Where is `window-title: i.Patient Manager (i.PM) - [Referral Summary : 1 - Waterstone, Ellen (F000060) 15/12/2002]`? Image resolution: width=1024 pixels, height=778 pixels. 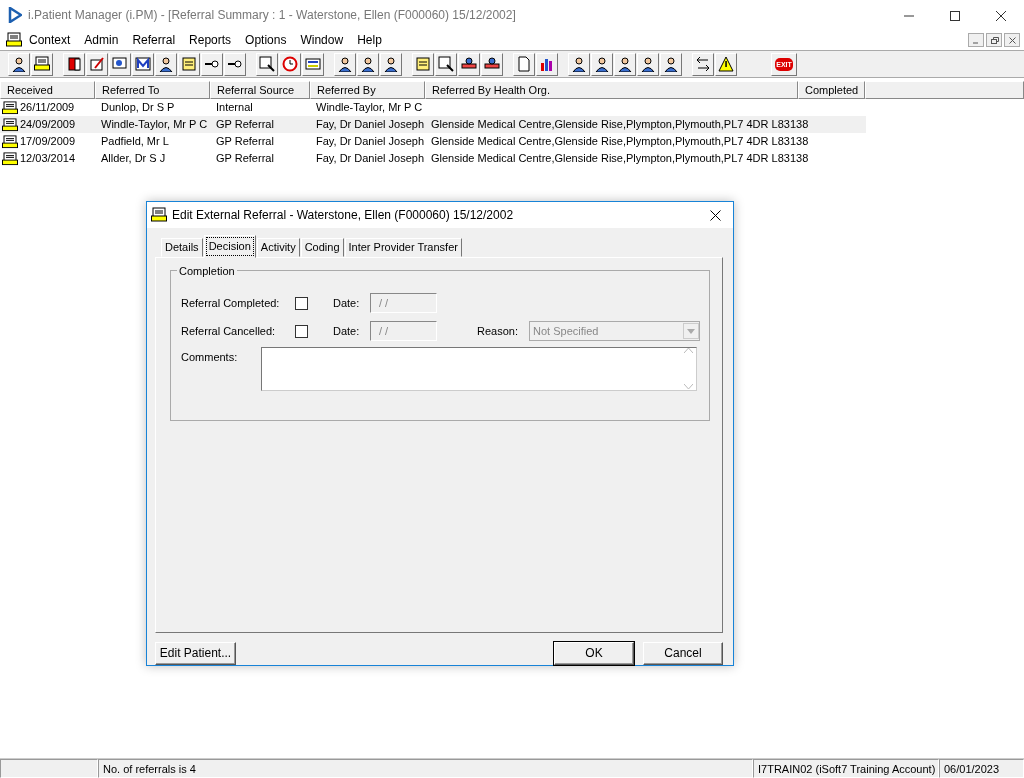
window-title: i.Patient Manager (i.PM) - [Referral Summary : 1 - Waterstone, Ellen (F000060) 15/12/2002] is located at coordinates (272, 15).